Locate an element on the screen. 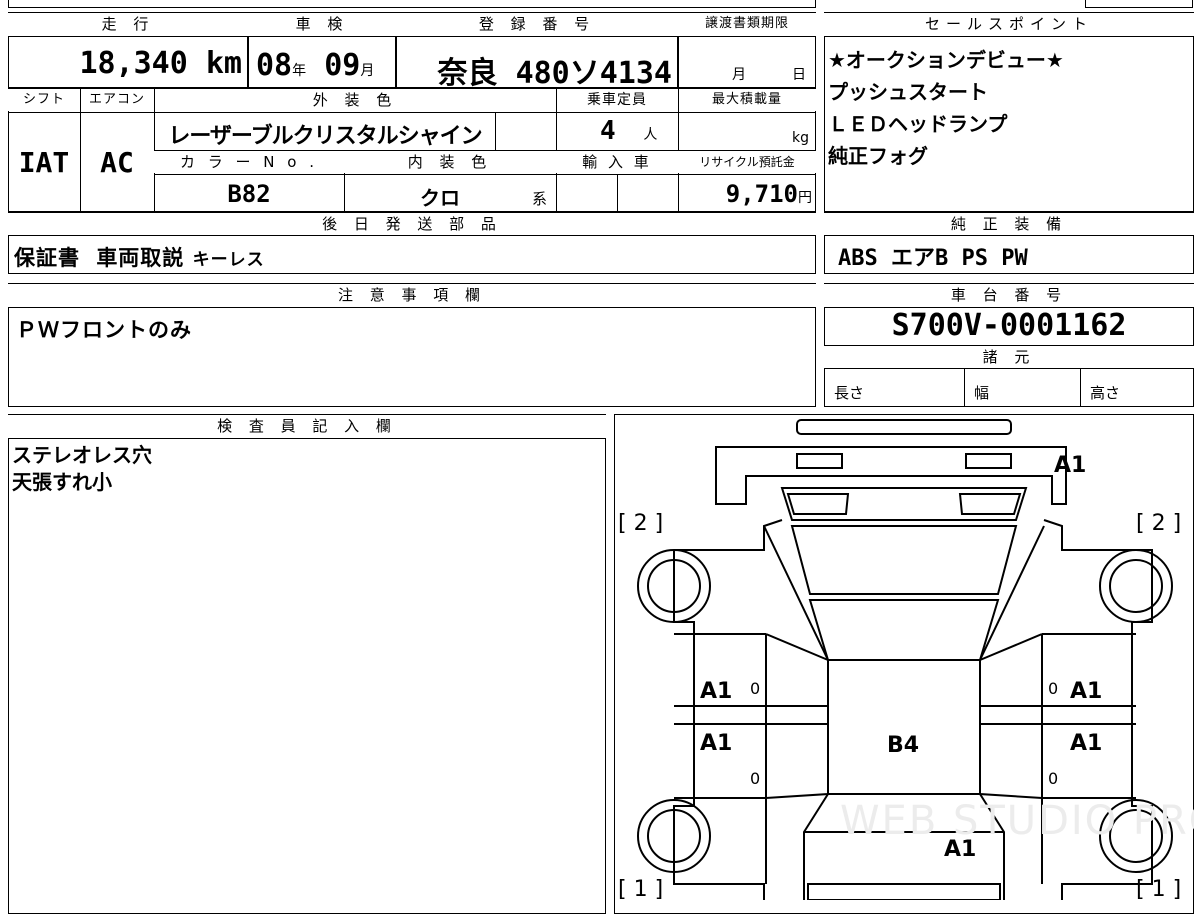 This screenshot has width=1200, height=914. sales-point-item: 純正フォグ is located at coordinates (878, 156).